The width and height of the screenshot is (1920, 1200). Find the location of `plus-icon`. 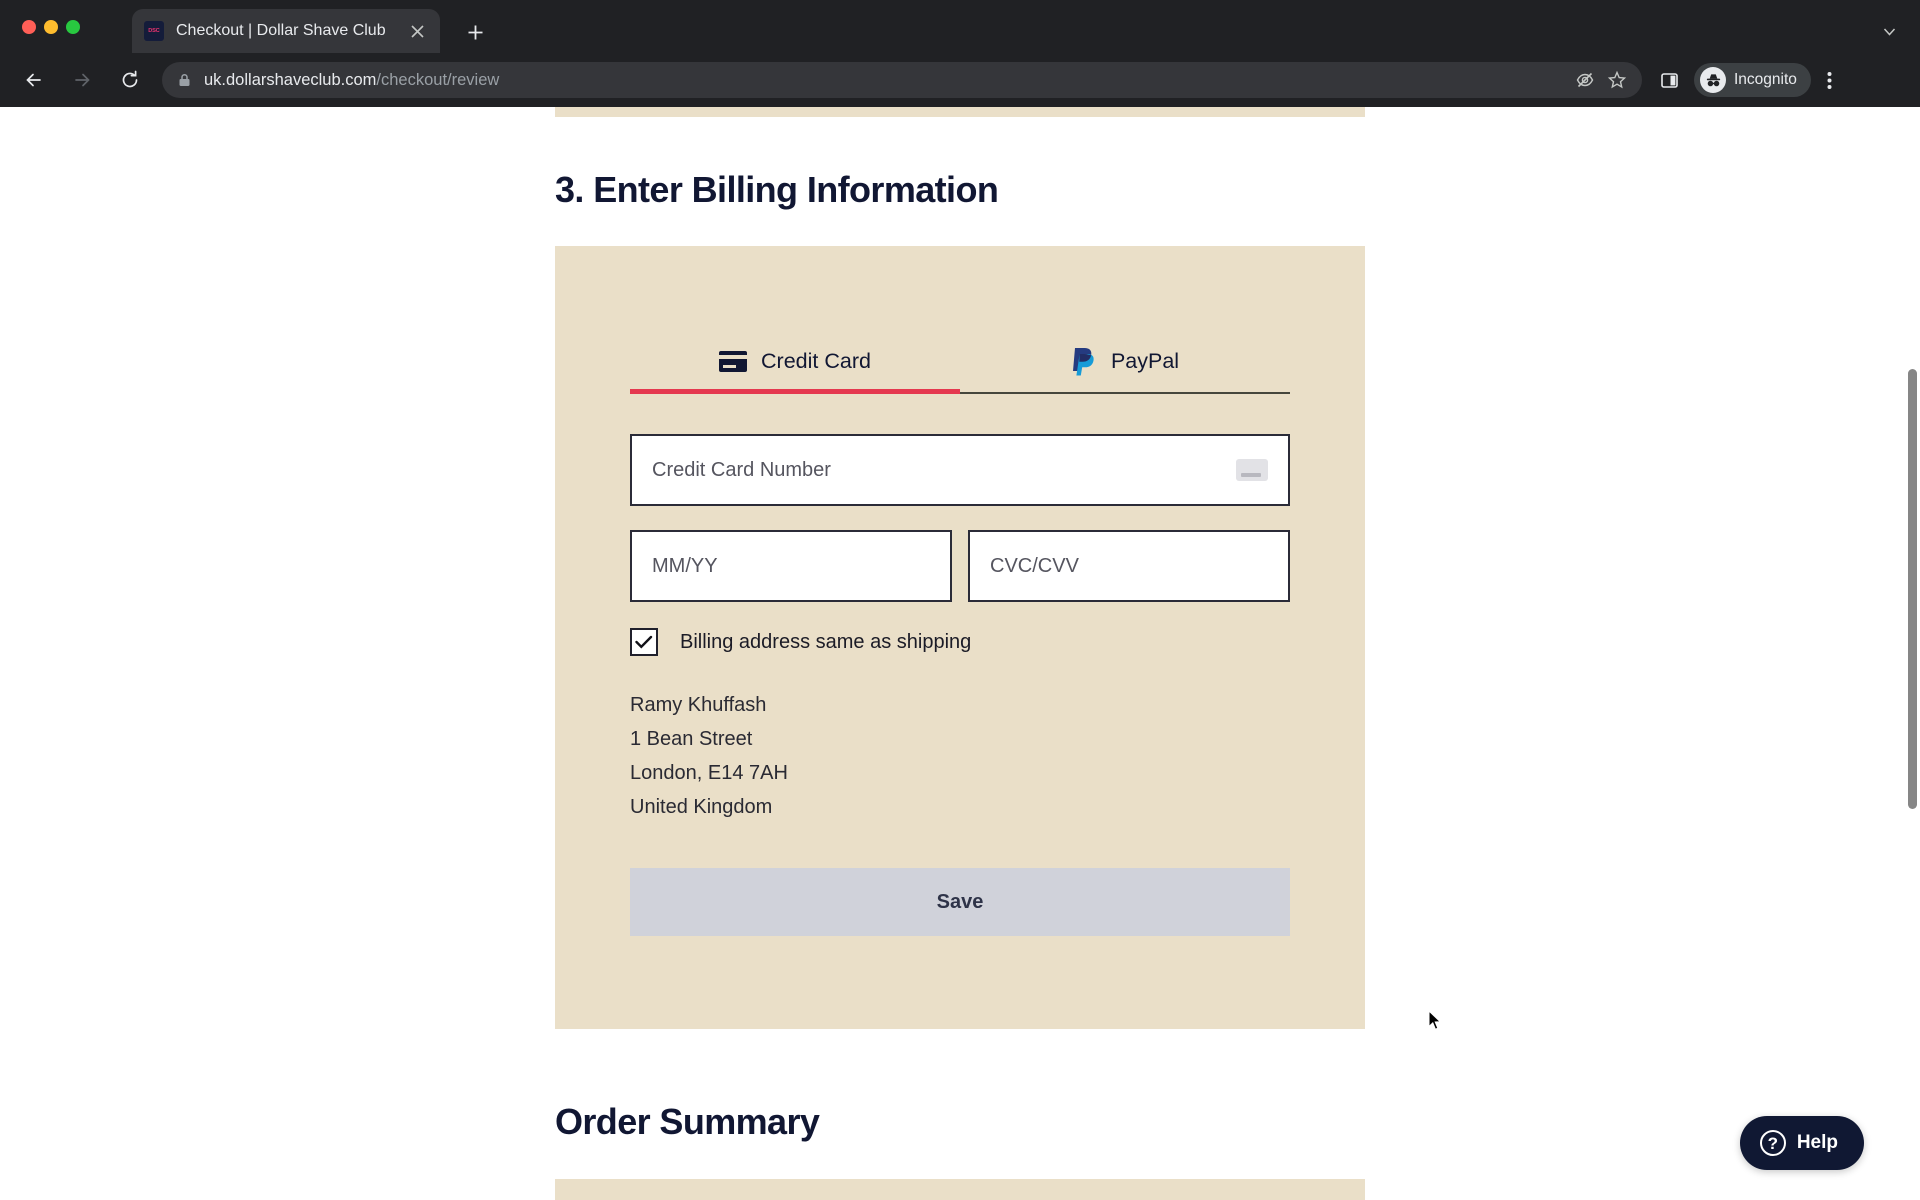

plus-icon is located at coordinates (475, 32).